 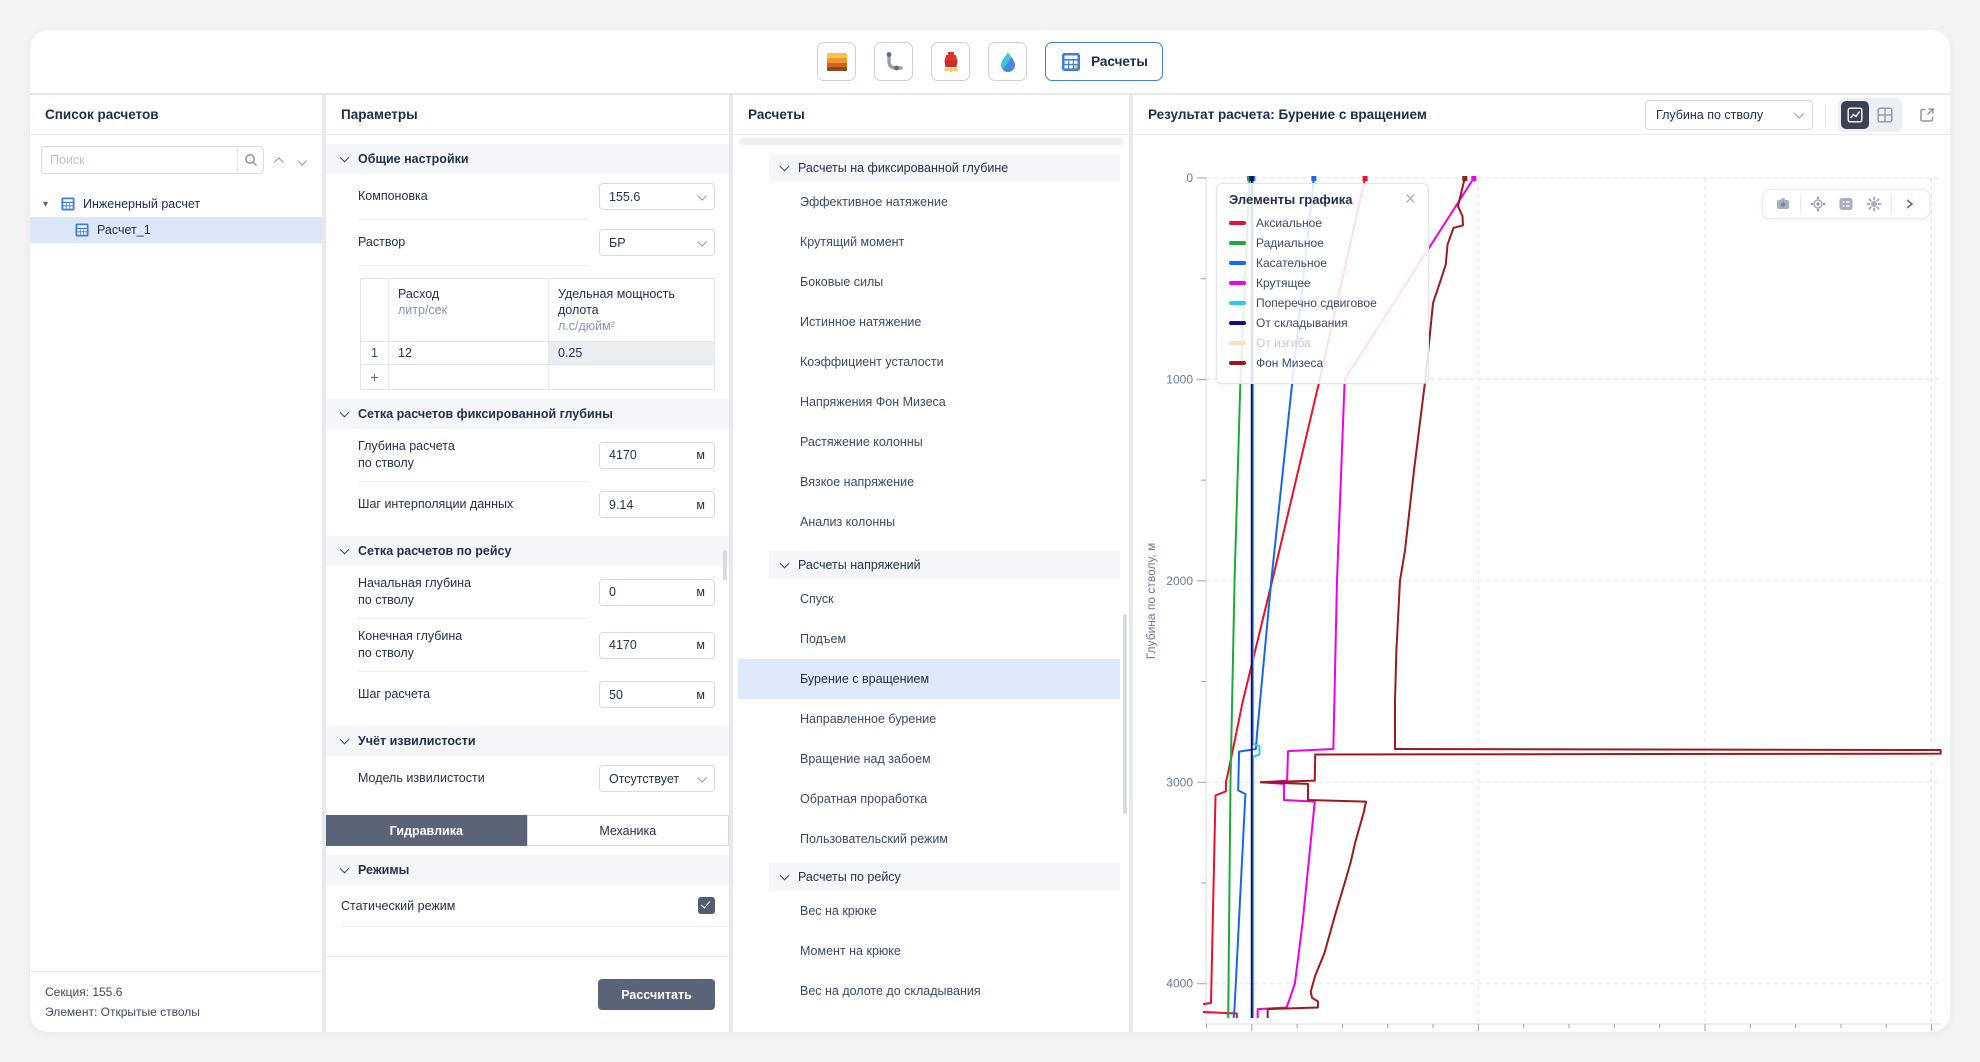 I want to click on tree-item-calc-1: Расчет_1, so click(x=176, y=230).